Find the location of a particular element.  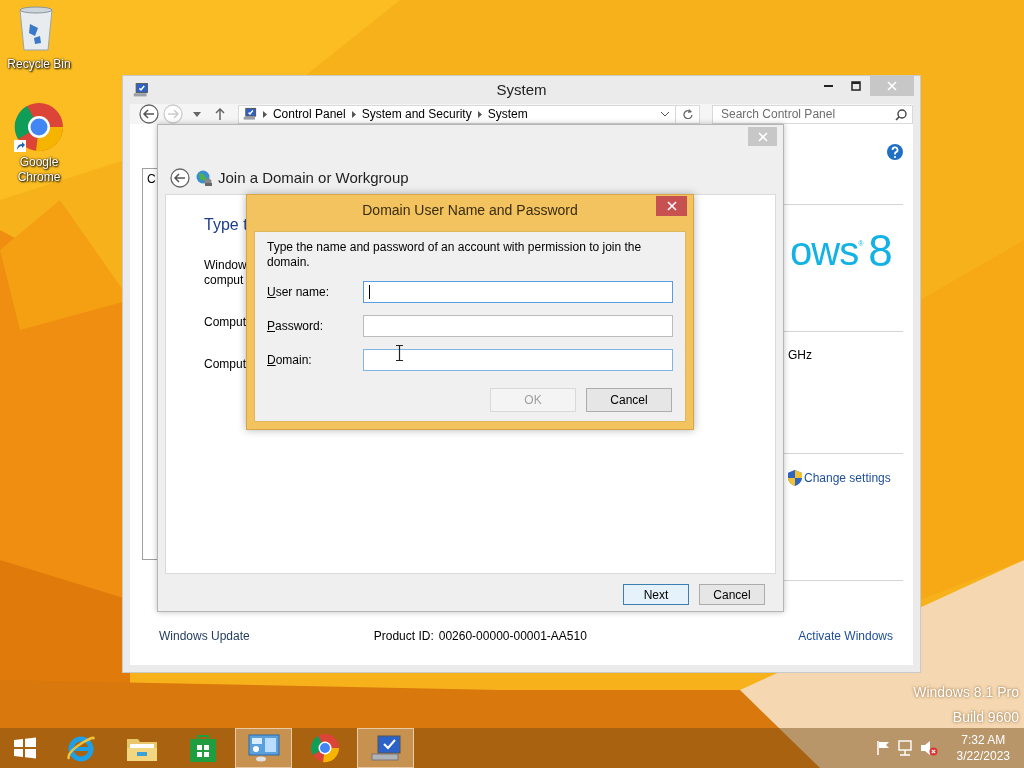

refresh-button is located at coordinates (688, 114).